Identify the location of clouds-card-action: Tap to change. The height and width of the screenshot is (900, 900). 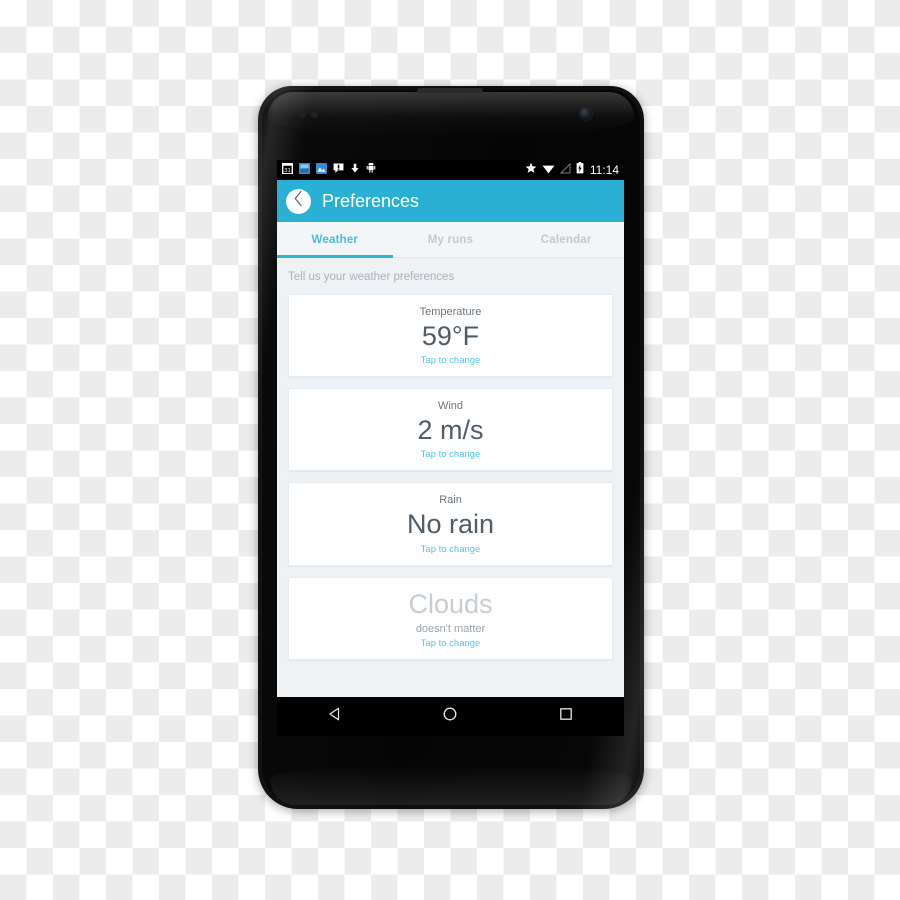
(450, 643).